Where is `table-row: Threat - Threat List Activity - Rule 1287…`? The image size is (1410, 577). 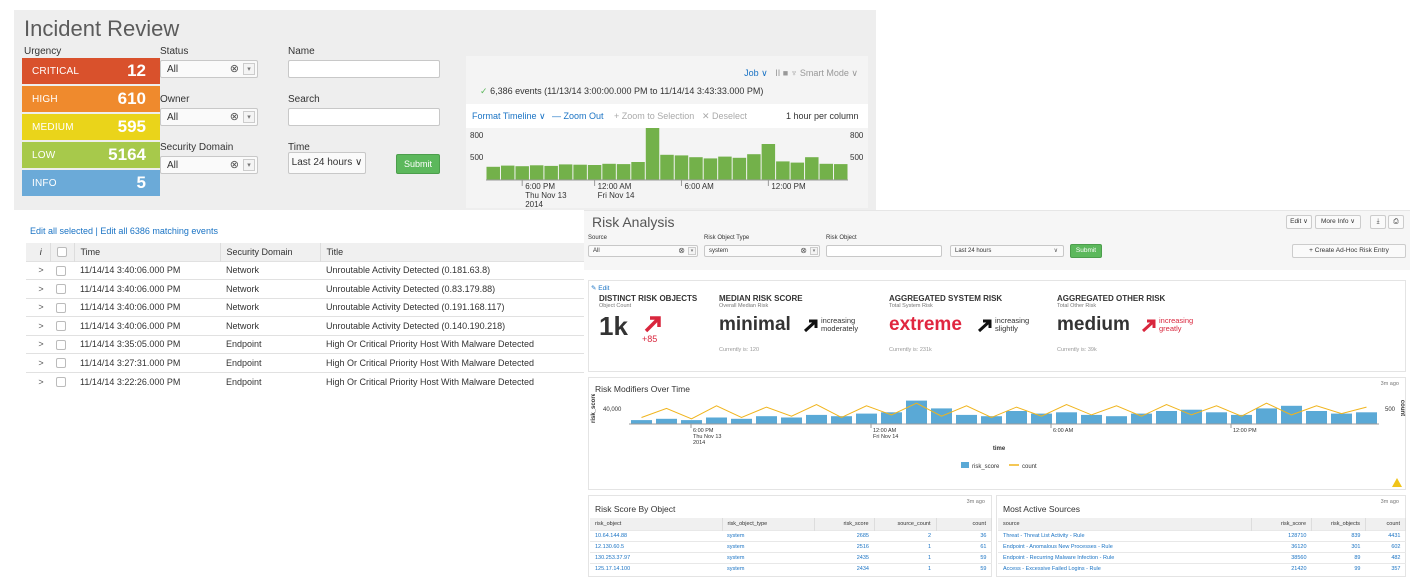
table-row: Threat - Threat List Activity - Rule 1287… is located at coordinates (1202, 535).